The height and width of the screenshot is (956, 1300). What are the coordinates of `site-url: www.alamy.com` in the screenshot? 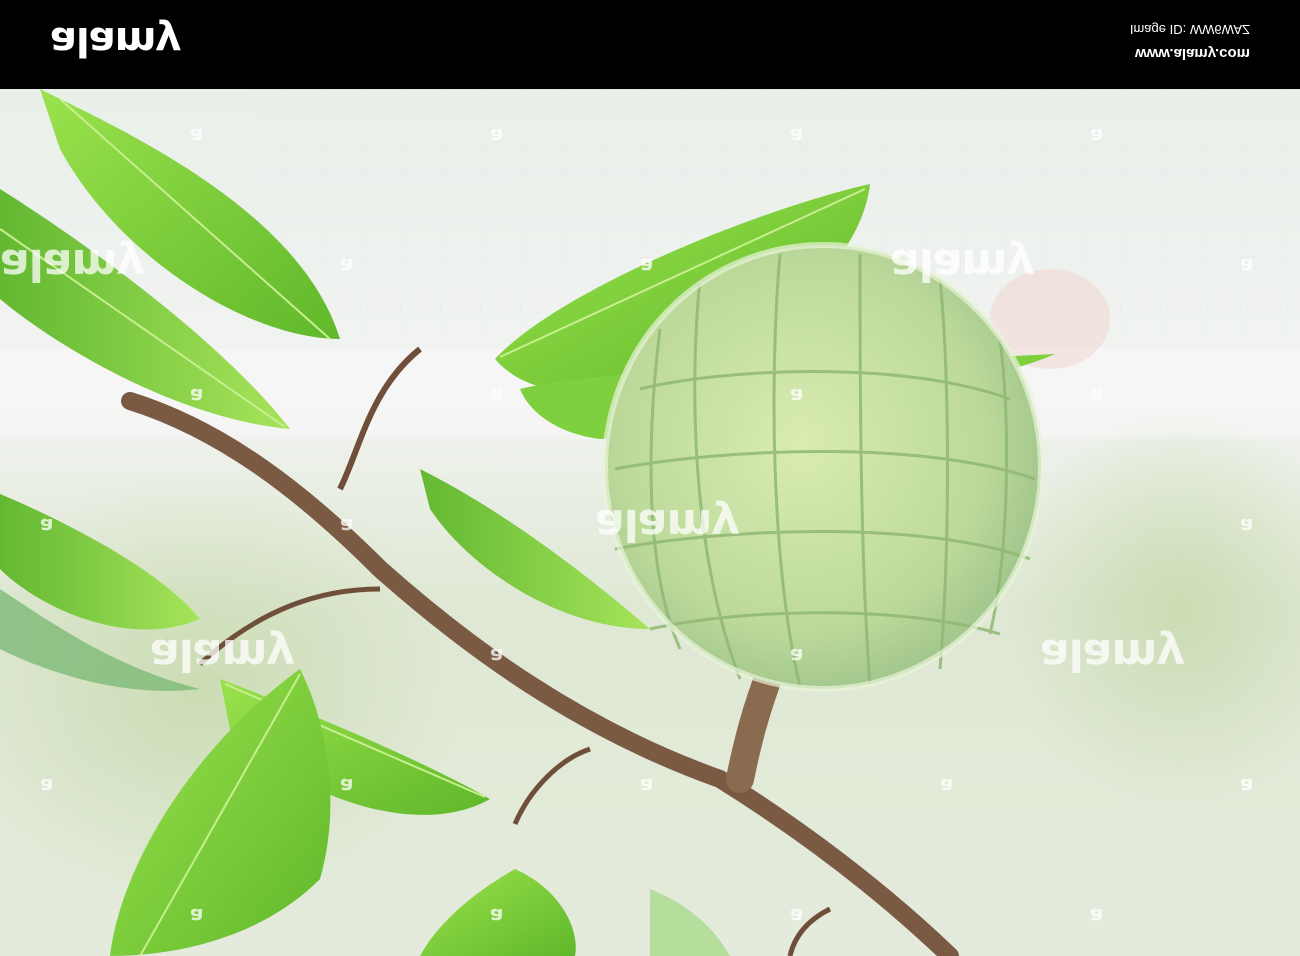 It's located at (1192, 53).